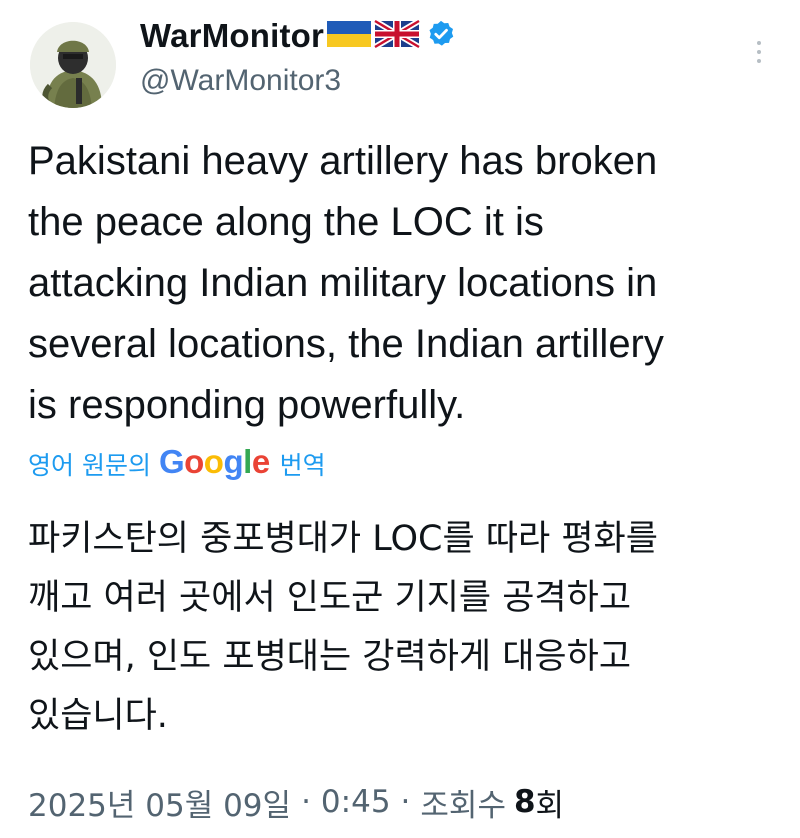 This screenshot has width=800, height=838. I want to click on uk-flag-icon, so click(397, 35).